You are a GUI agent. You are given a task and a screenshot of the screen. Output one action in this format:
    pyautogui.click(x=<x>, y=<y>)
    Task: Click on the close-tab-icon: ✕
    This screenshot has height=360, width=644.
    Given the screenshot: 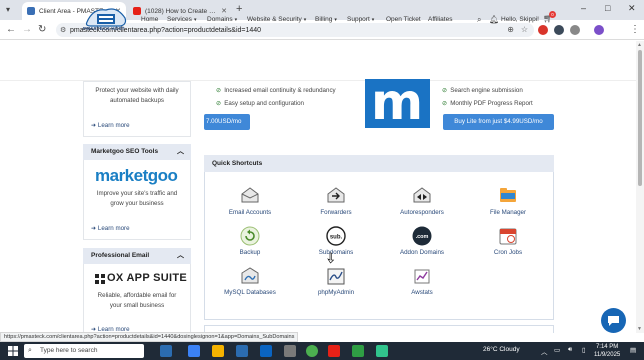 What is the action you would take?
    pyautogui.click(x=224, y=11)
    